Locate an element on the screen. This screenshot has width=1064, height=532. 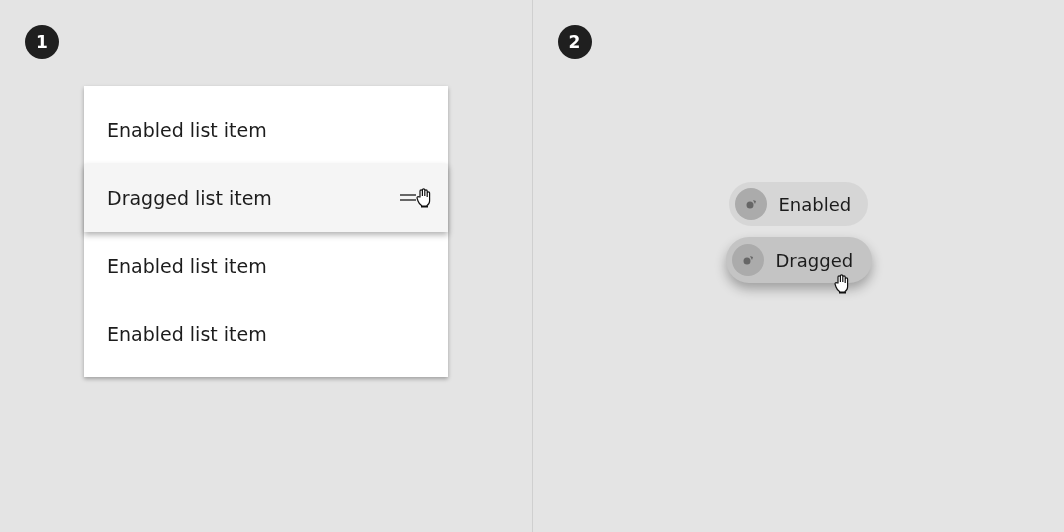
step-number: 2 is located at coordinates (574, 42).